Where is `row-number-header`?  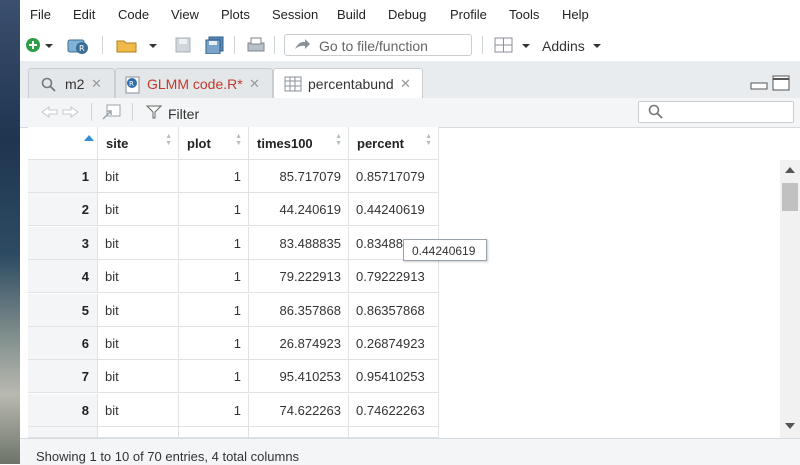 row-number-header is located at coordinates (63, 143).